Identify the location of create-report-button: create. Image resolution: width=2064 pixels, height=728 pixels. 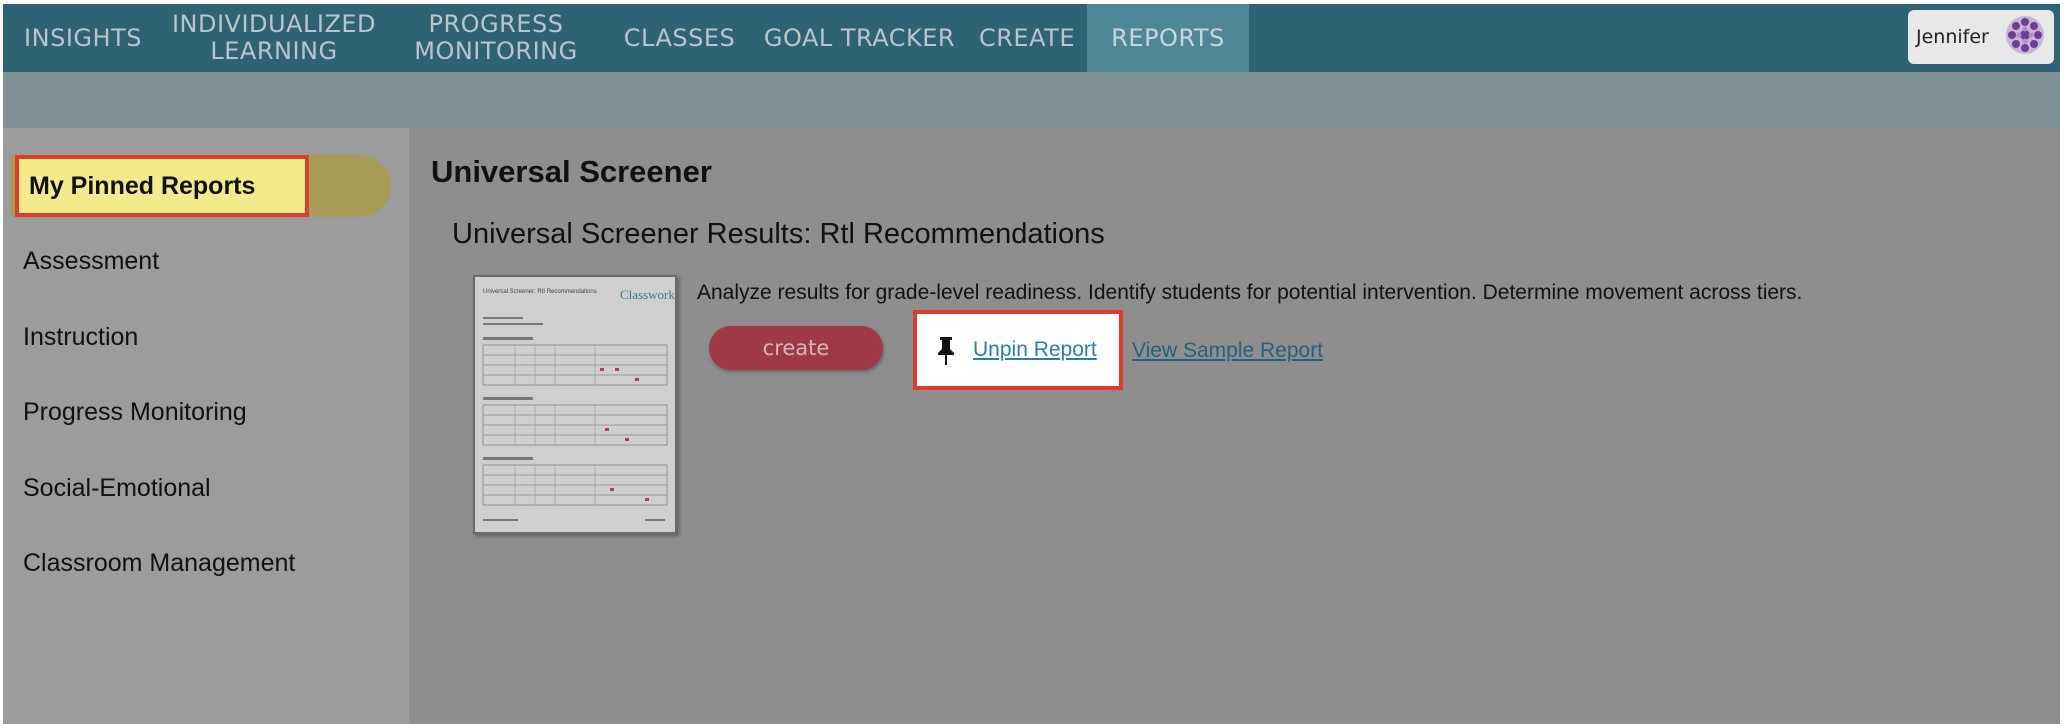
(796, 348).